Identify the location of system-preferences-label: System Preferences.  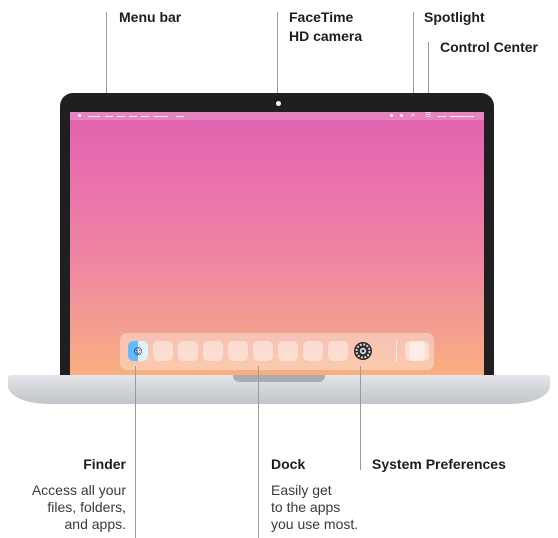
(439, 464).